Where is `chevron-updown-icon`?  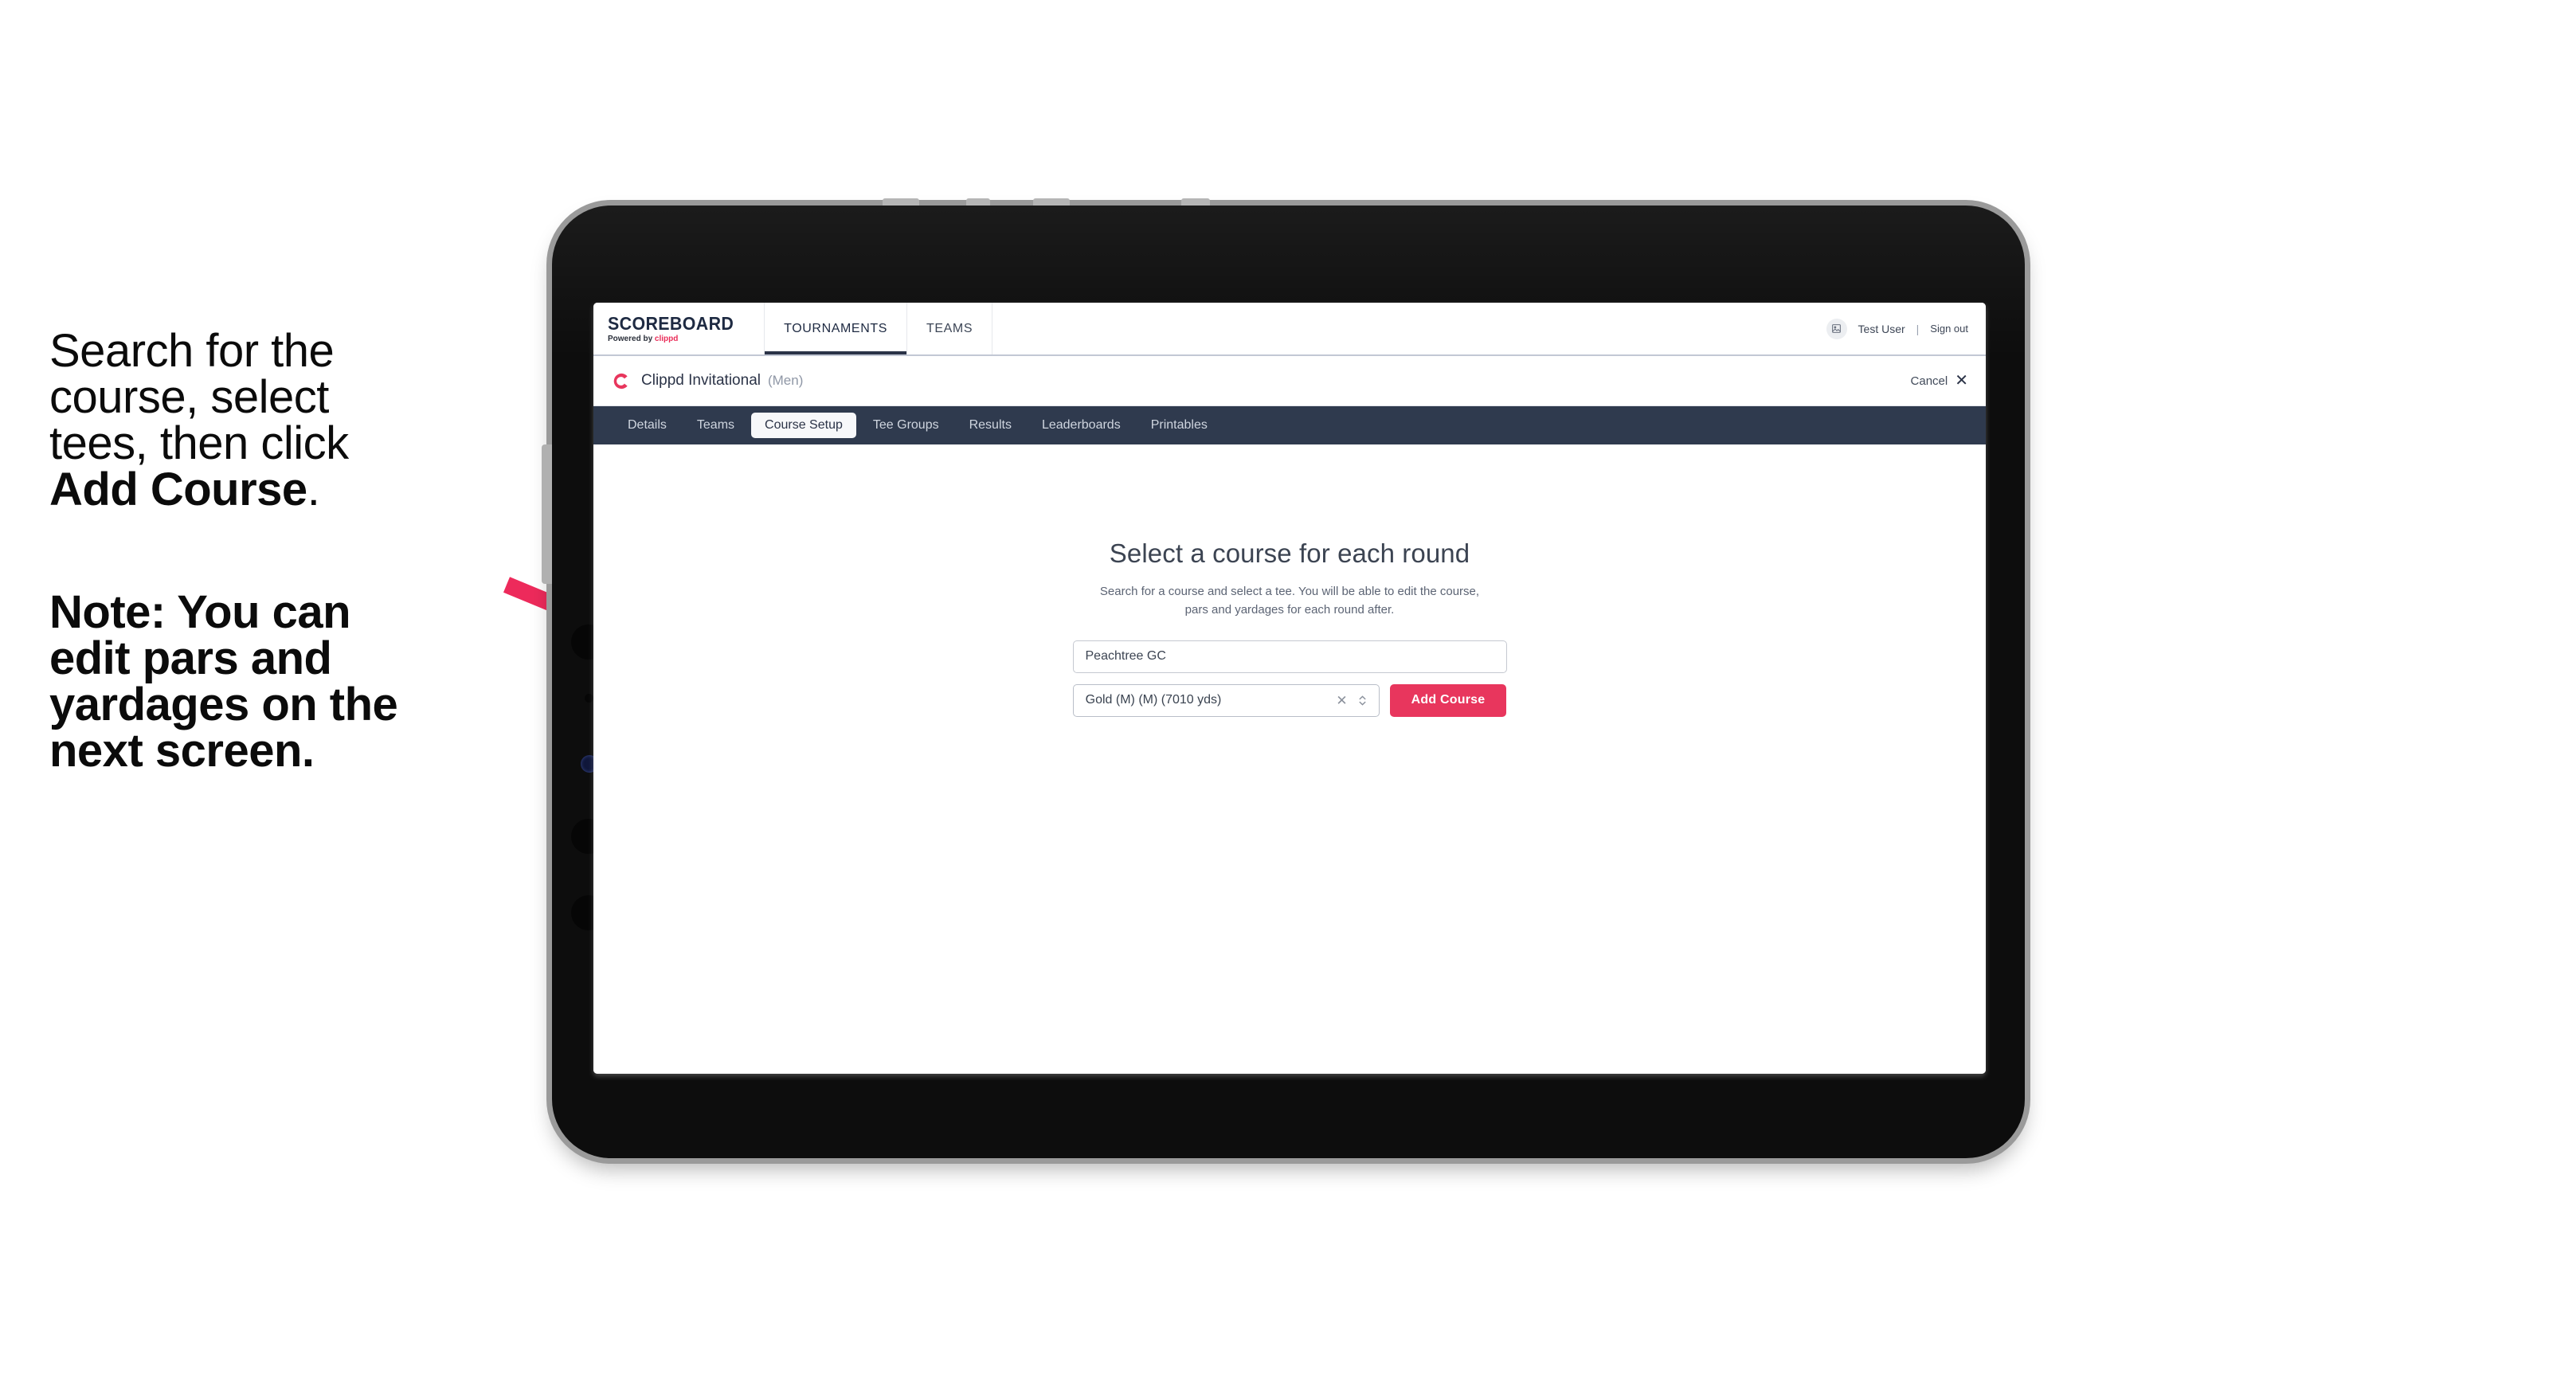
chevron-updown-icon is located at coordinates (1362, 701).